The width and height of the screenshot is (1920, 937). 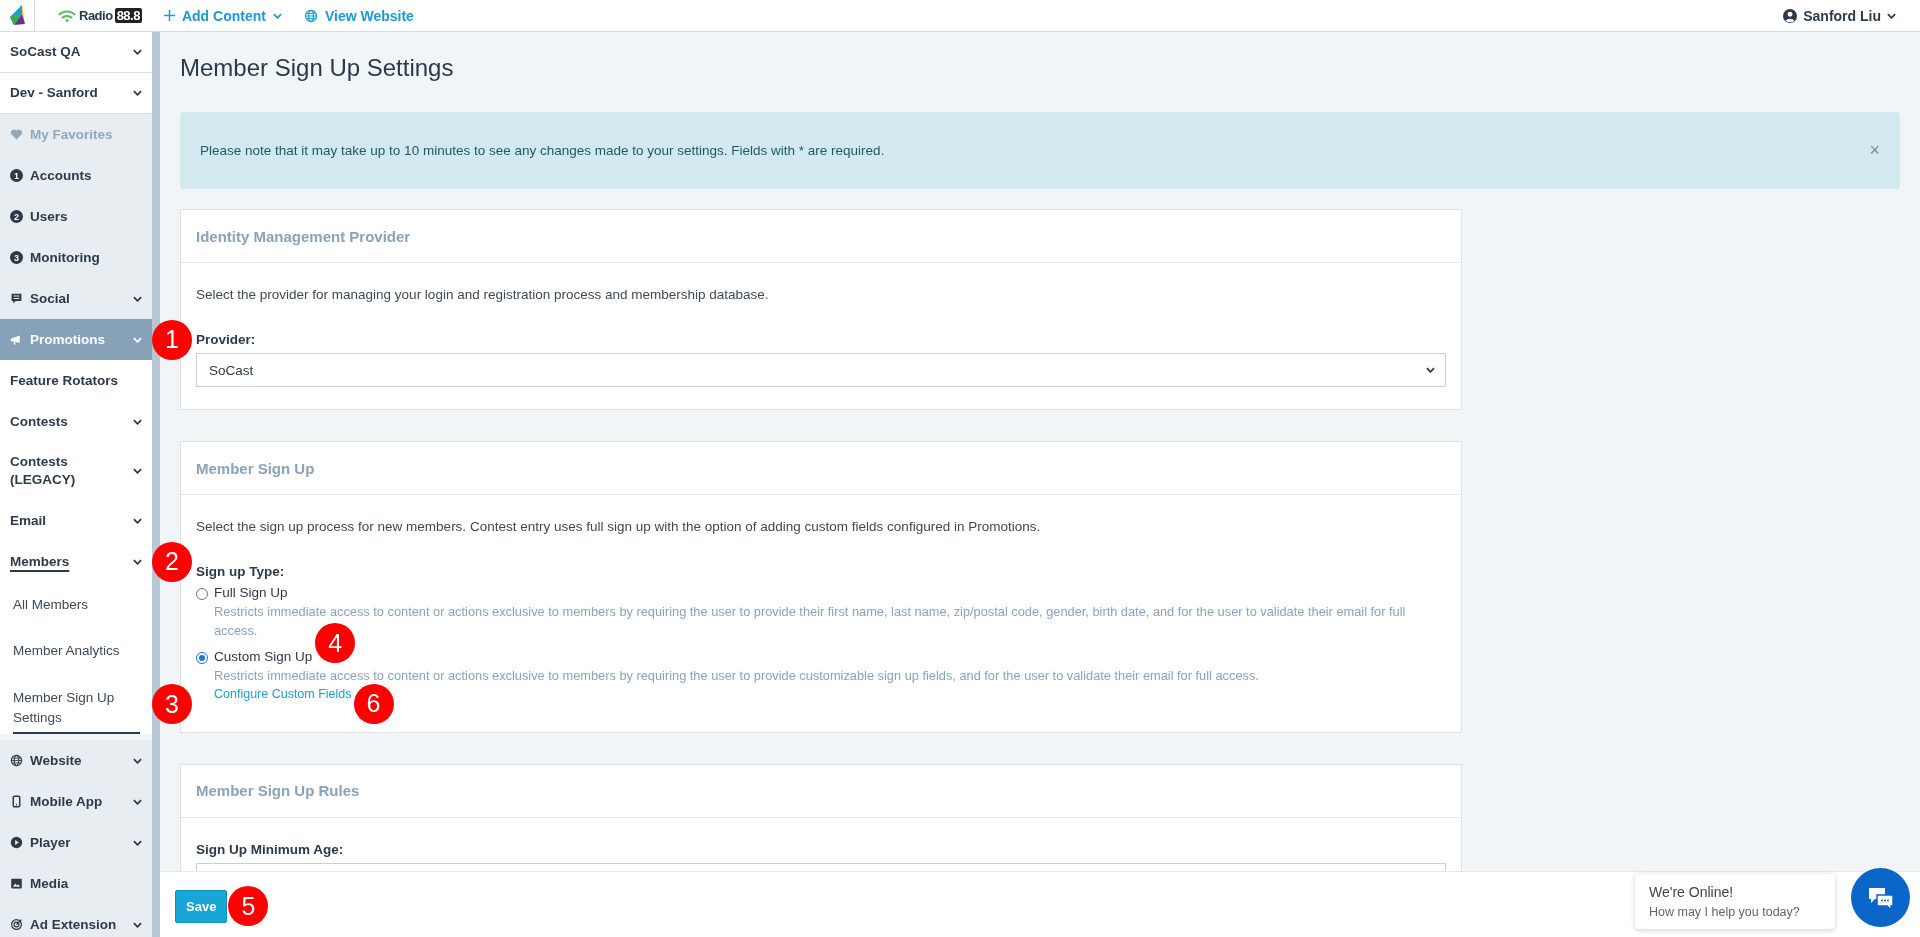 What do you see at coordinates (67, 15) in the screenshot?
I see `wifi-icon` at bounding box center [67, 15].